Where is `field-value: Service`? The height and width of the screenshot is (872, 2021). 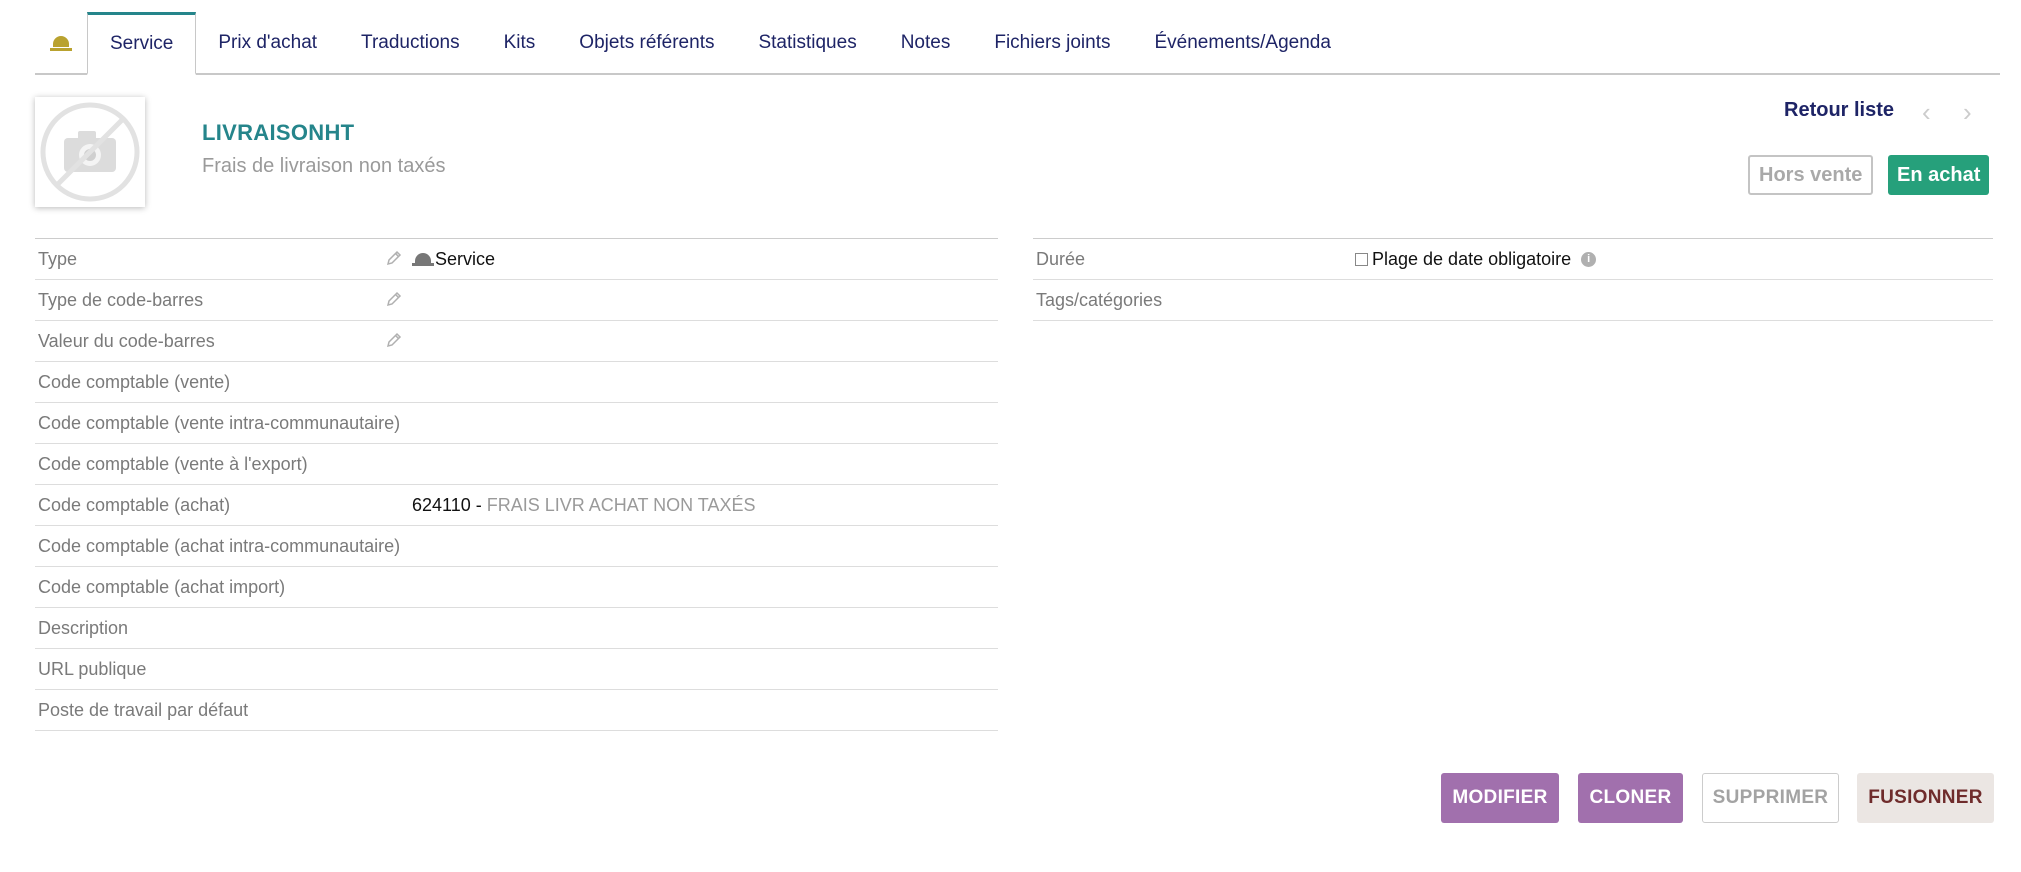 field-value: Service is located at coordinates (453, 259).